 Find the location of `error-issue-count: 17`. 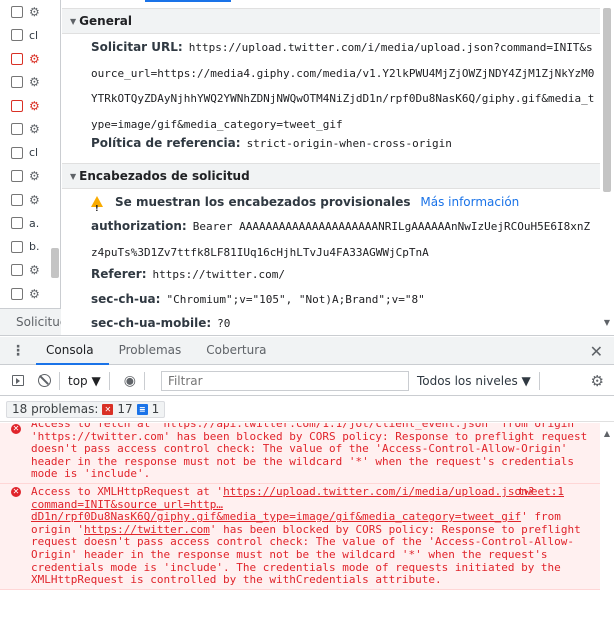

error-issue-count: 17 is located at coordinates (125, 409).